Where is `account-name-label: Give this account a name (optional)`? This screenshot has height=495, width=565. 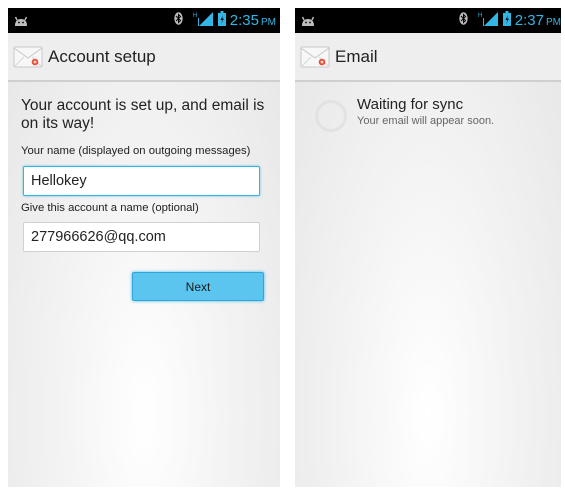 account-name-label: Give this account a name (optional) is located at coordinates (110, 208).